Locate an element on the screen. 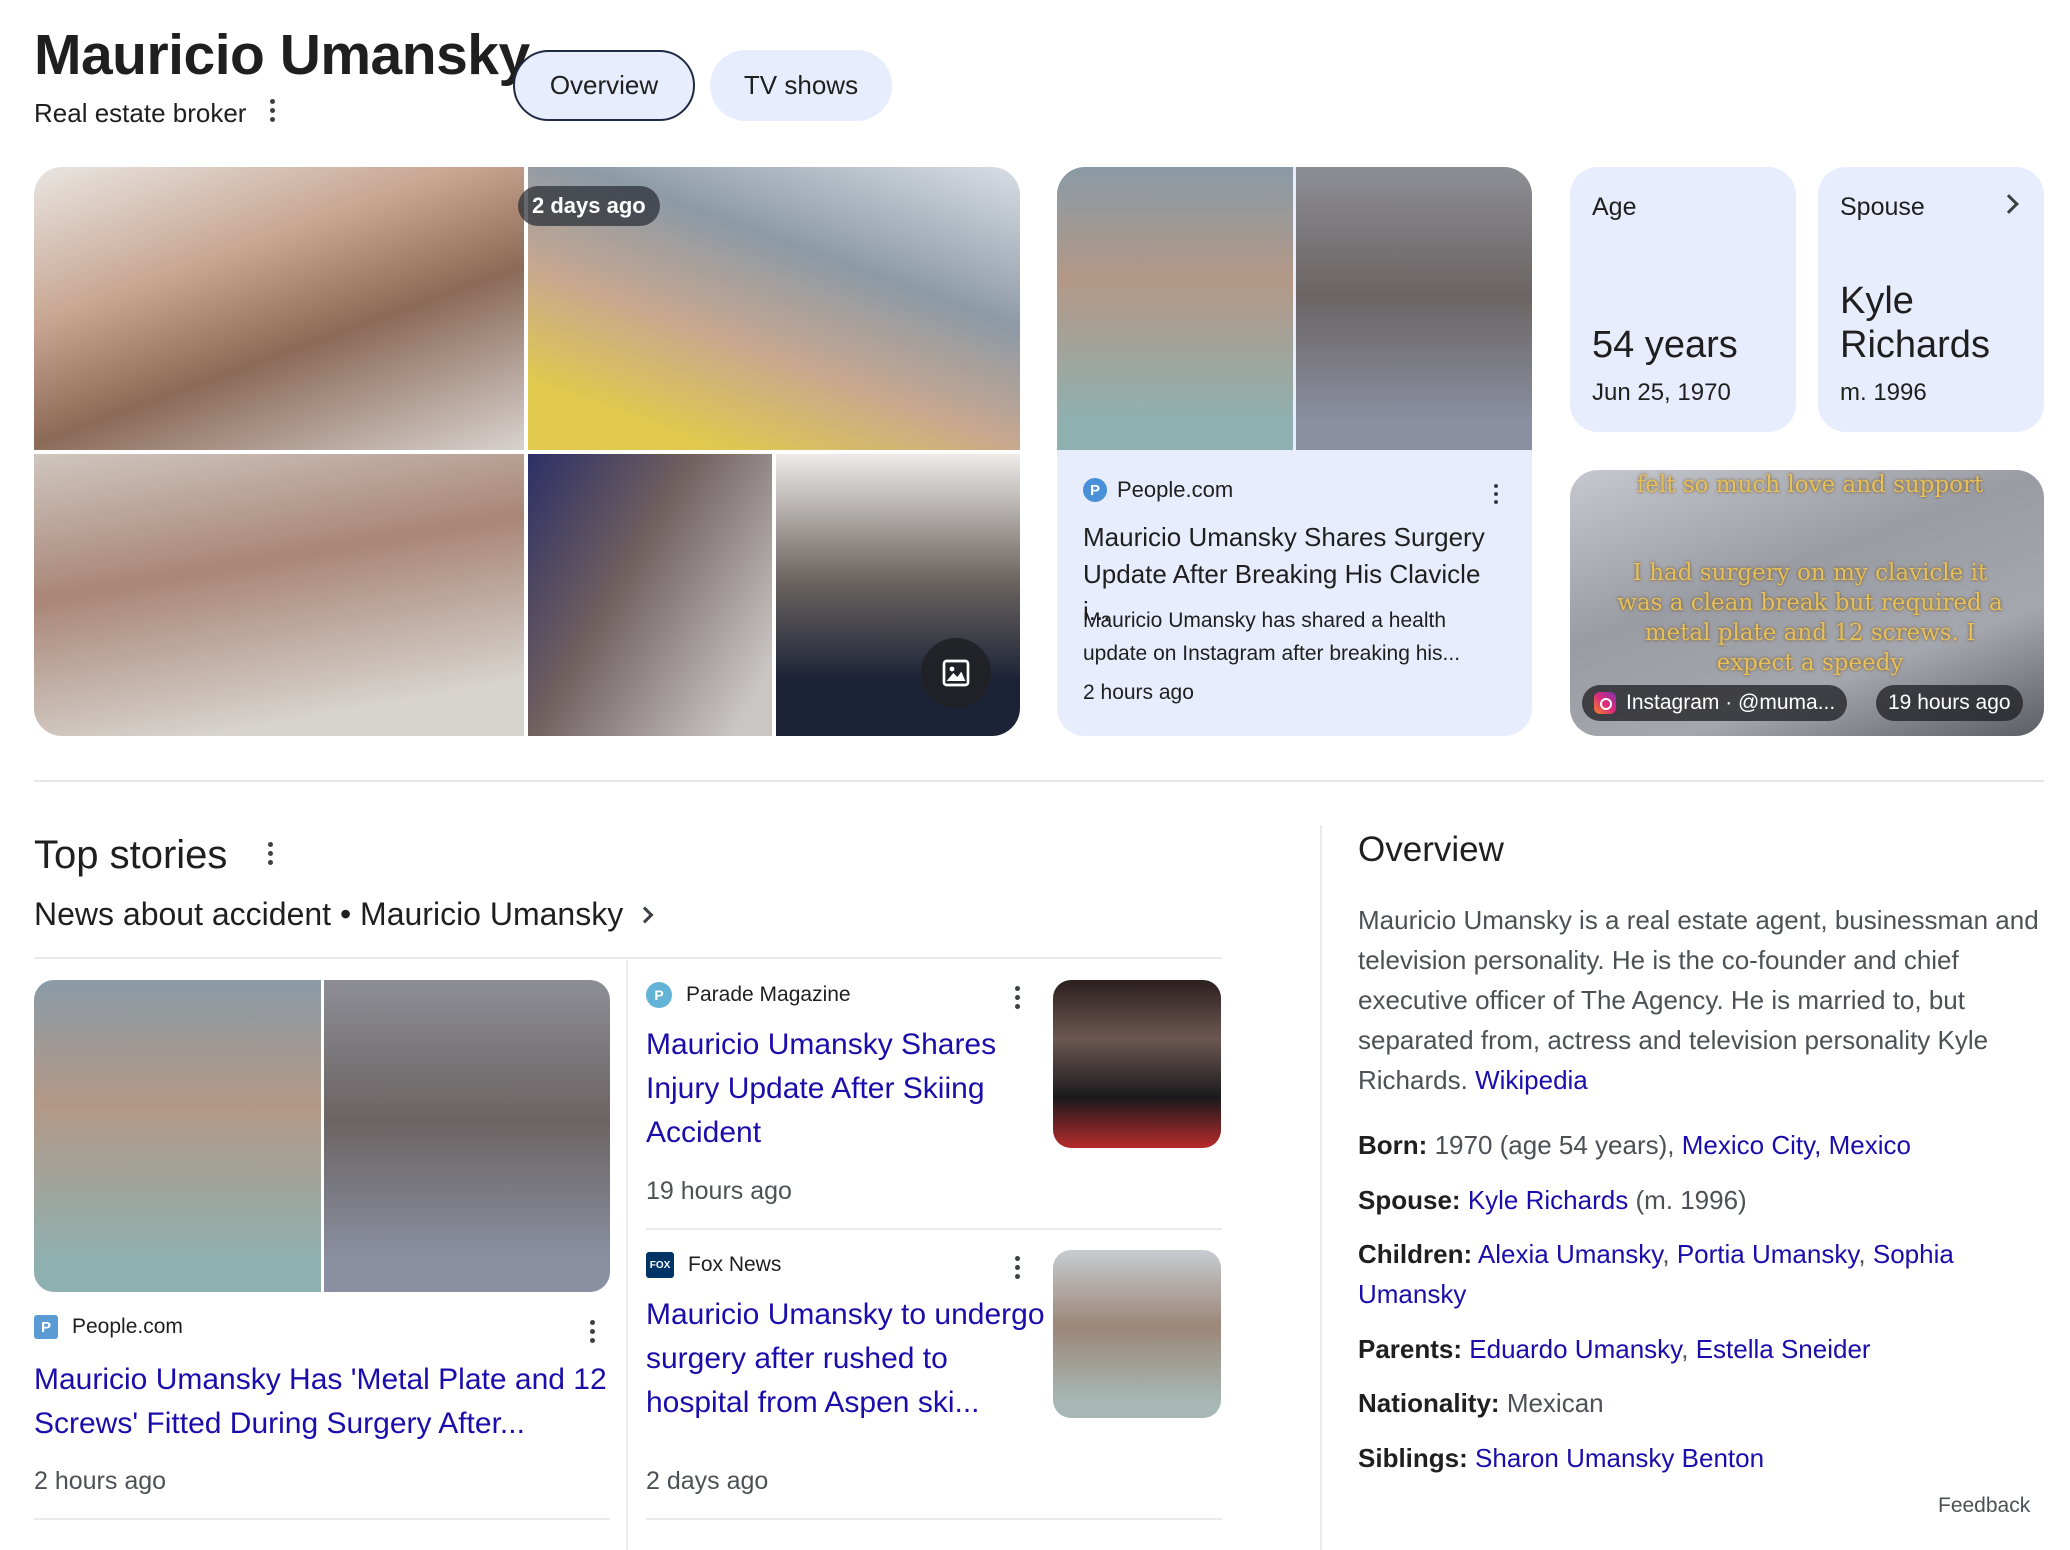 The width and height of the screenshot is (2070, 1550). age-card: Age 54 years Jun 25, 1970 is located at coordinates (1683, 299).